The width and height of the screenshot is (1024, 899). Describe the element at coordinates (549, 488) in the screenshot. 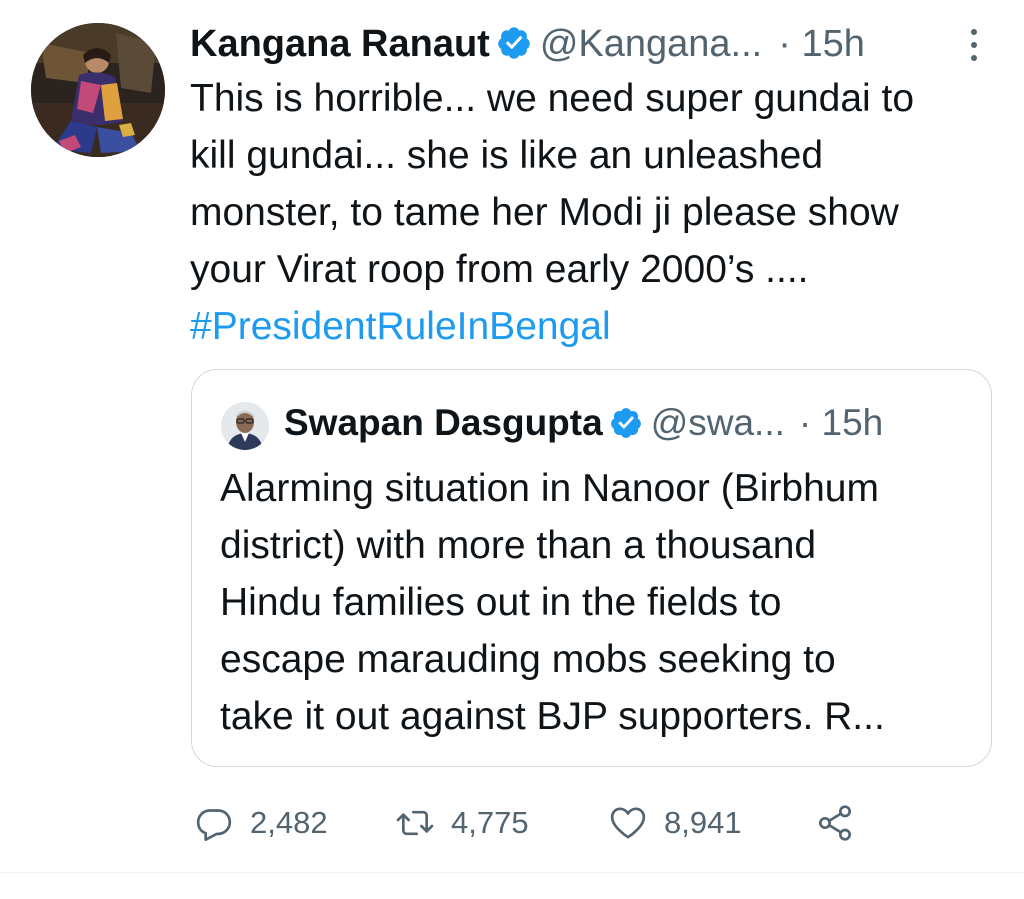

I see `quoted-text-line: Alarming situation in Nanoor (Birbhum` at that location.